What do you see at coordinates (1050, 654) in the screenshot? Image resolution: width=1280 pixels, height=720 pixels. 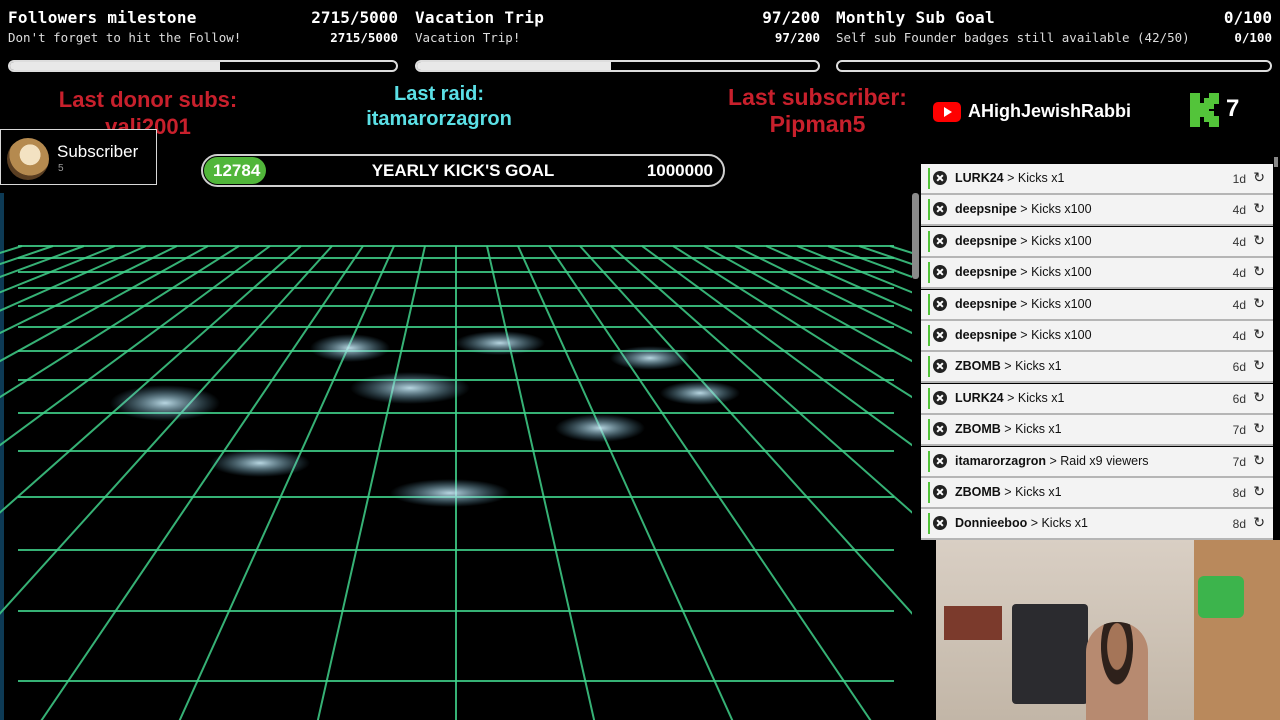 I see `tapestry` at bounding box center [1050, 654].